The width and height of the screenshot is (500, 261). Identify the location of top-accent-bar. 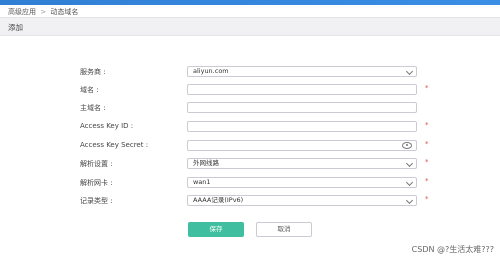
(250, 2).